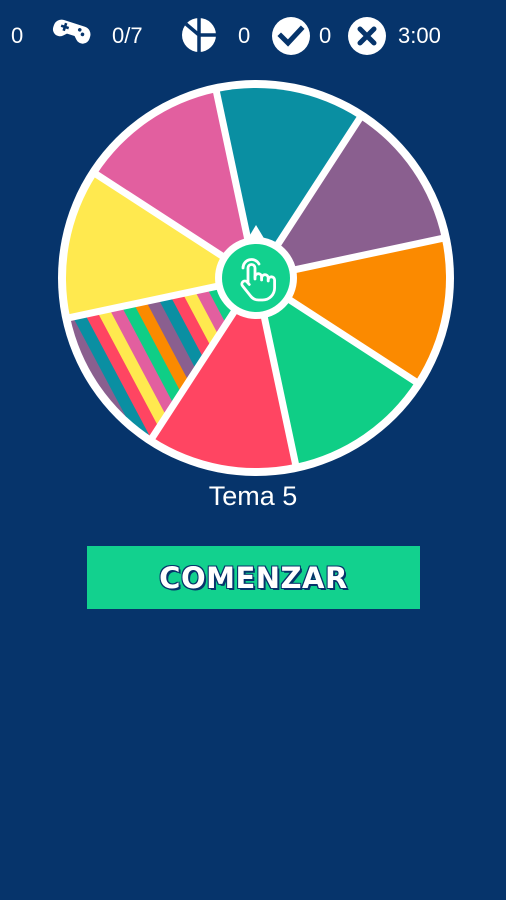  What do you see at coordinates (419, 35) in the screenshot?
I see `timer: 3:00` at bounding box center [419, 35].